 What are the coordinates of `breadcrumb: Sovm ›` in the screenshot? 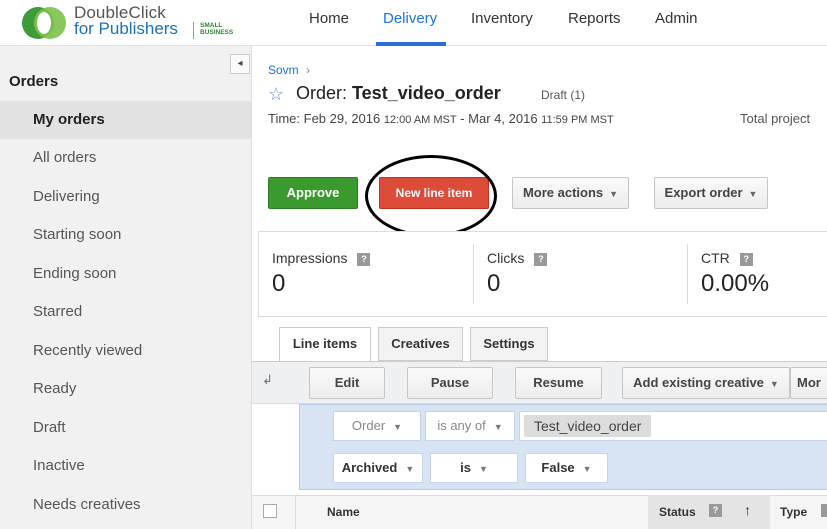 It's located at (289, 70).